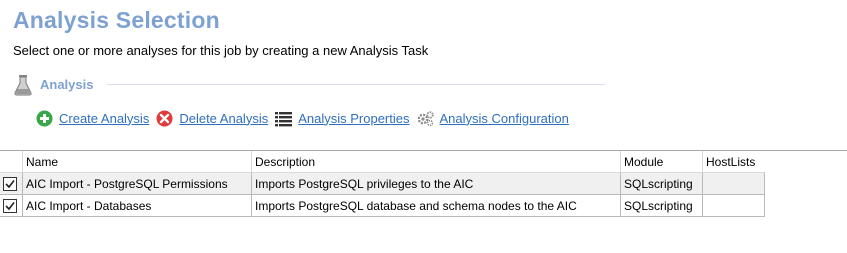 The width and height of the screenshot is (847, 253). I want to click on row-description: Imports PostgreSQL privileges to the AIC, so click(436, 183).